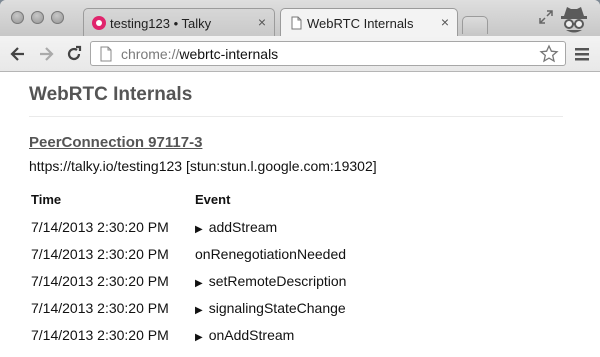 The image size is (600, 357). I want to click on url-text: chrome://webrtc-internals, so click(199, 54).